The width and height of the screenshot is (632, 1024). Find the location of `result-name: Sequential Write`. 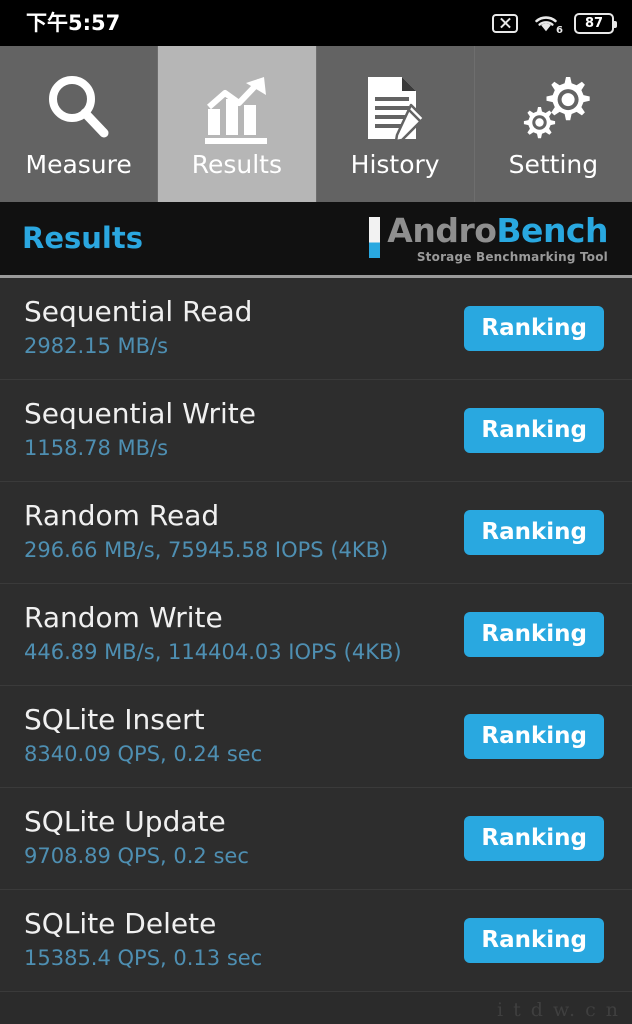

result-name: Sequential Write is located at coordinates (140, 414).